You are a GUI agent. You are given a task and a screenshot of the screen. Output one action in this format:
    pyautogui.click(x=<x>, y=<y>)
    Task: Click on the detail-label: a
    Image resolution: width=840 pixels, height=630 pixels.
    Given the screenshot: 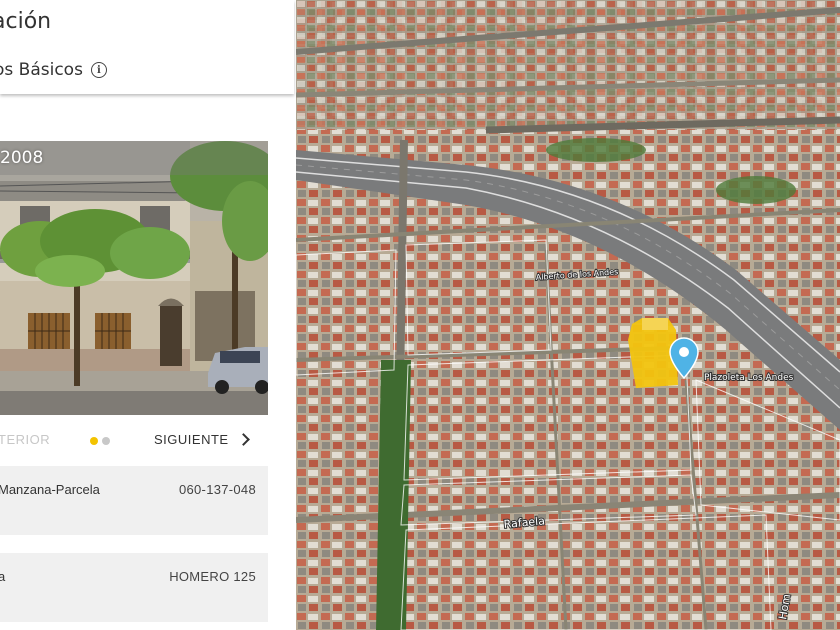 What is the action you would take?
    pyautogui.click(x=3, y=576)
    